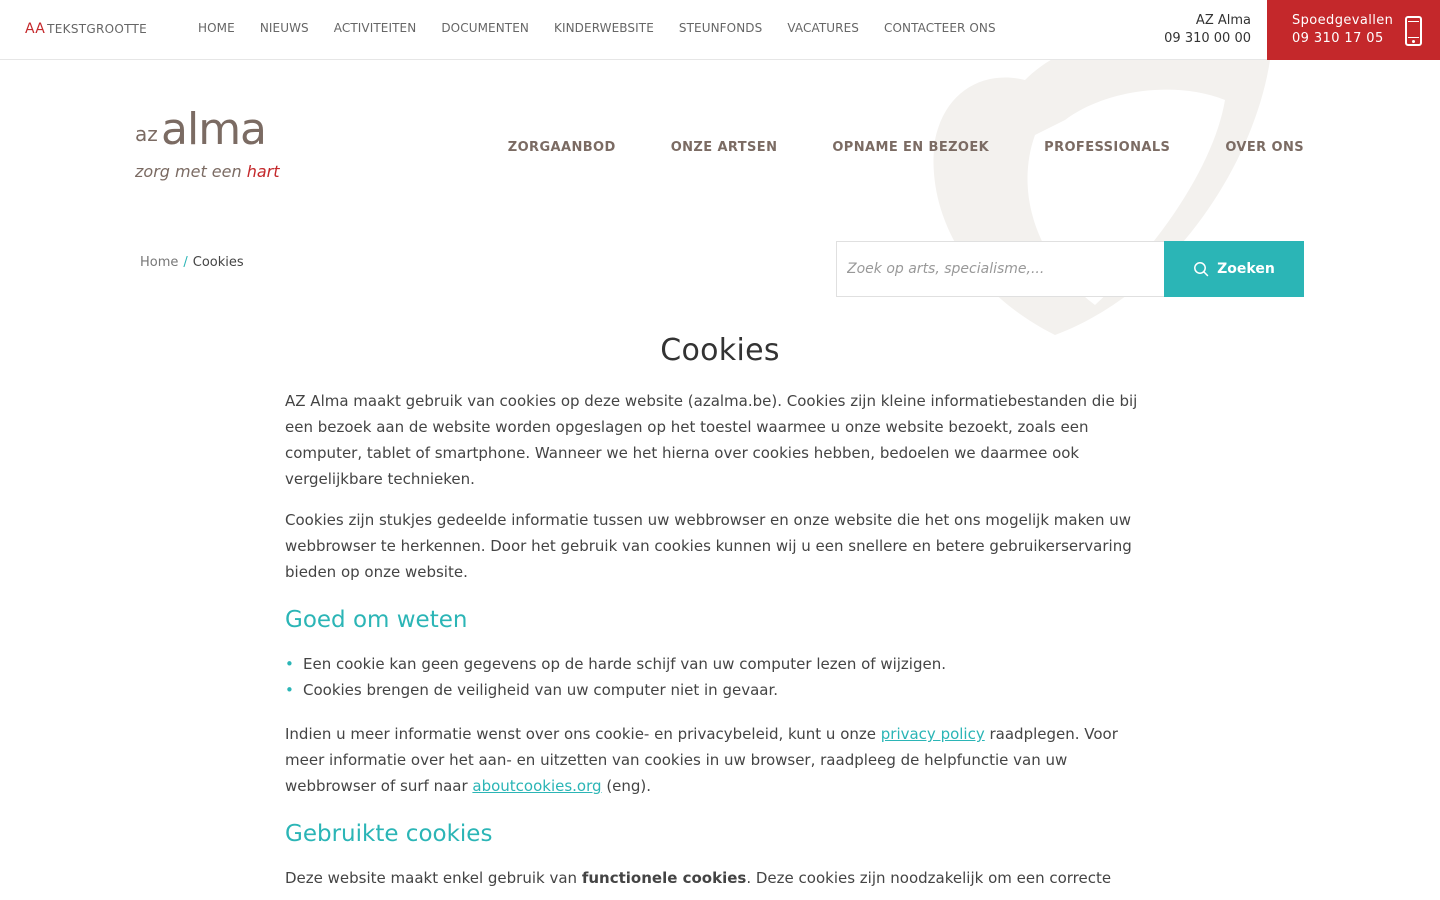 The height and width of the screenshot is (900, 1440). I want to click on search-button: Zoeken, so click(1234, 269).